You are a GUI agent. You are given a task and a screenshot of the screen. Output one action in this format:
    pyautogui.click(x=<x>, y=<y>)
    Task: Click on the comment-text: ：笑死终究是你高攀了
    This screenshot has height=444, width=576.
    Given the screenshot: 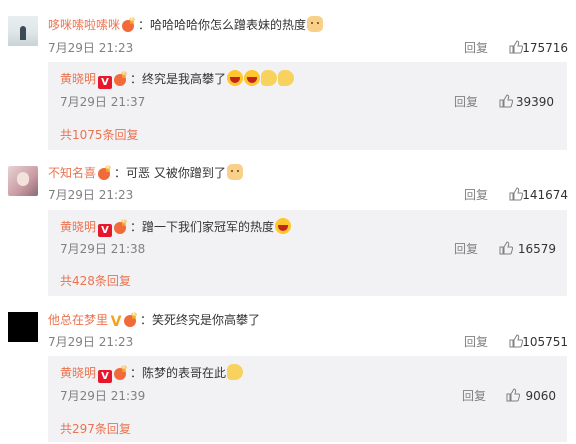 What is the action you would take?
    pyautogui.click(x=200, y=320)
    